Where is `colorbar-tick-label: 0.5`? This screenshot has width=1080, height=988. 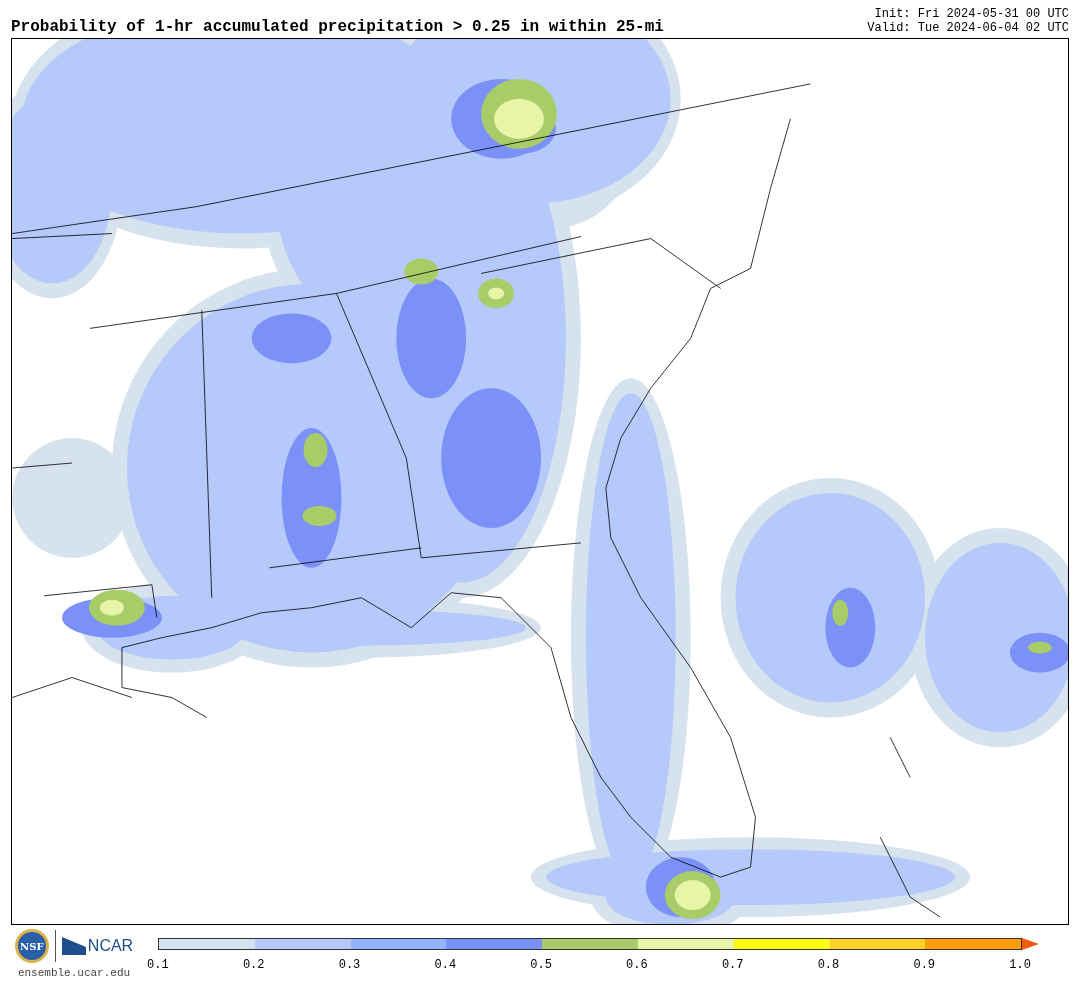
colorbar-tick-label: 0.5 is located at coordinates (541, 965).